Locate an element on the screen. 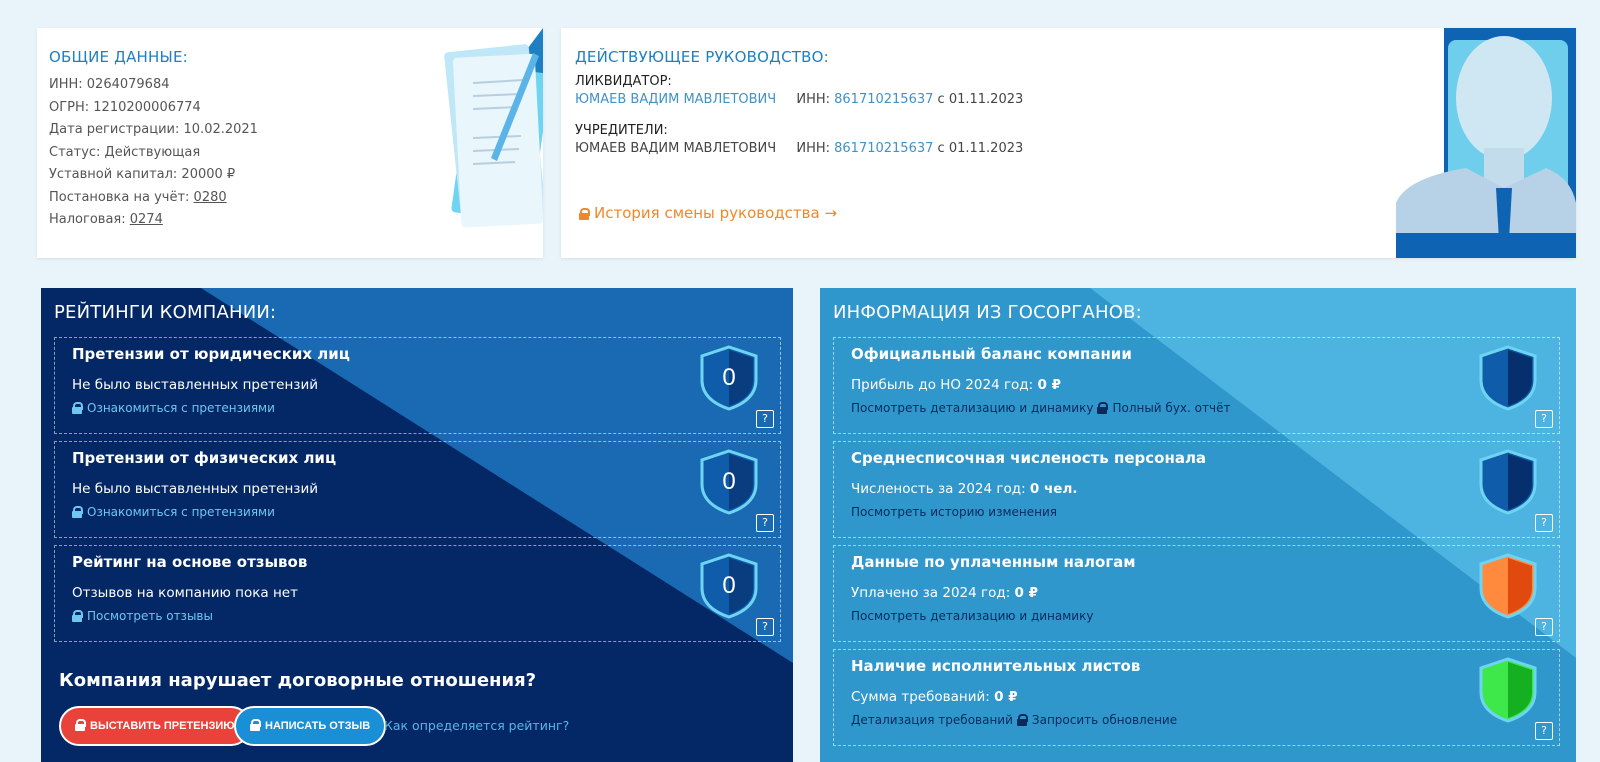 This screenshot has height=762, width=1600. tax-office-link: 0274 is located at coordinates (146, 219).